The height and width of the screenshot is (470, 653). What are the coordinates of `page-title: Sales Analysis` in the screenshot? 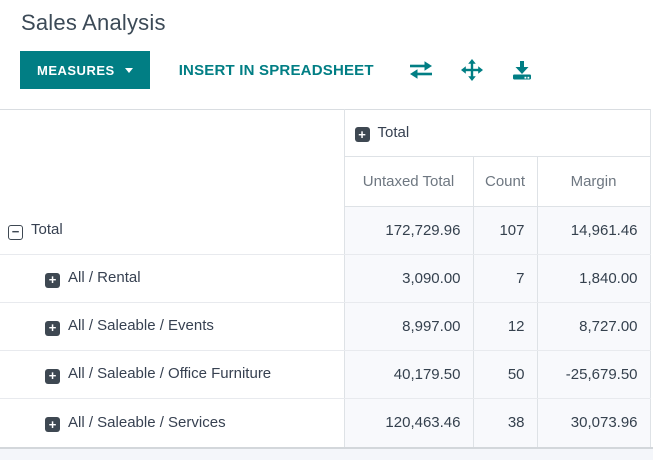 It's located at (93, 22).